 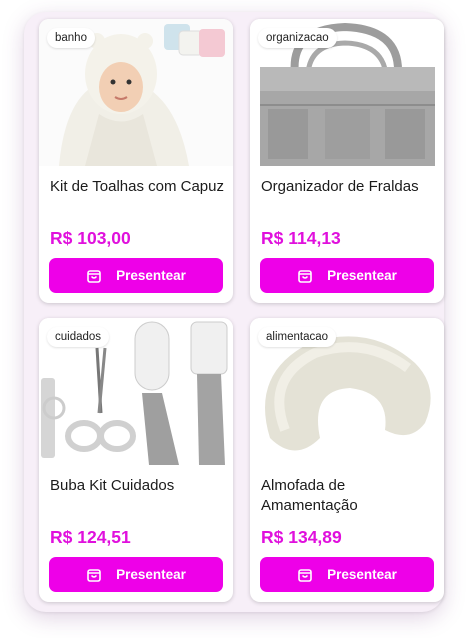 What do you see at coordinates (297, 337) in the screenshot?
I see `category-tag: alimentacao` at bounding box center [297, 337].